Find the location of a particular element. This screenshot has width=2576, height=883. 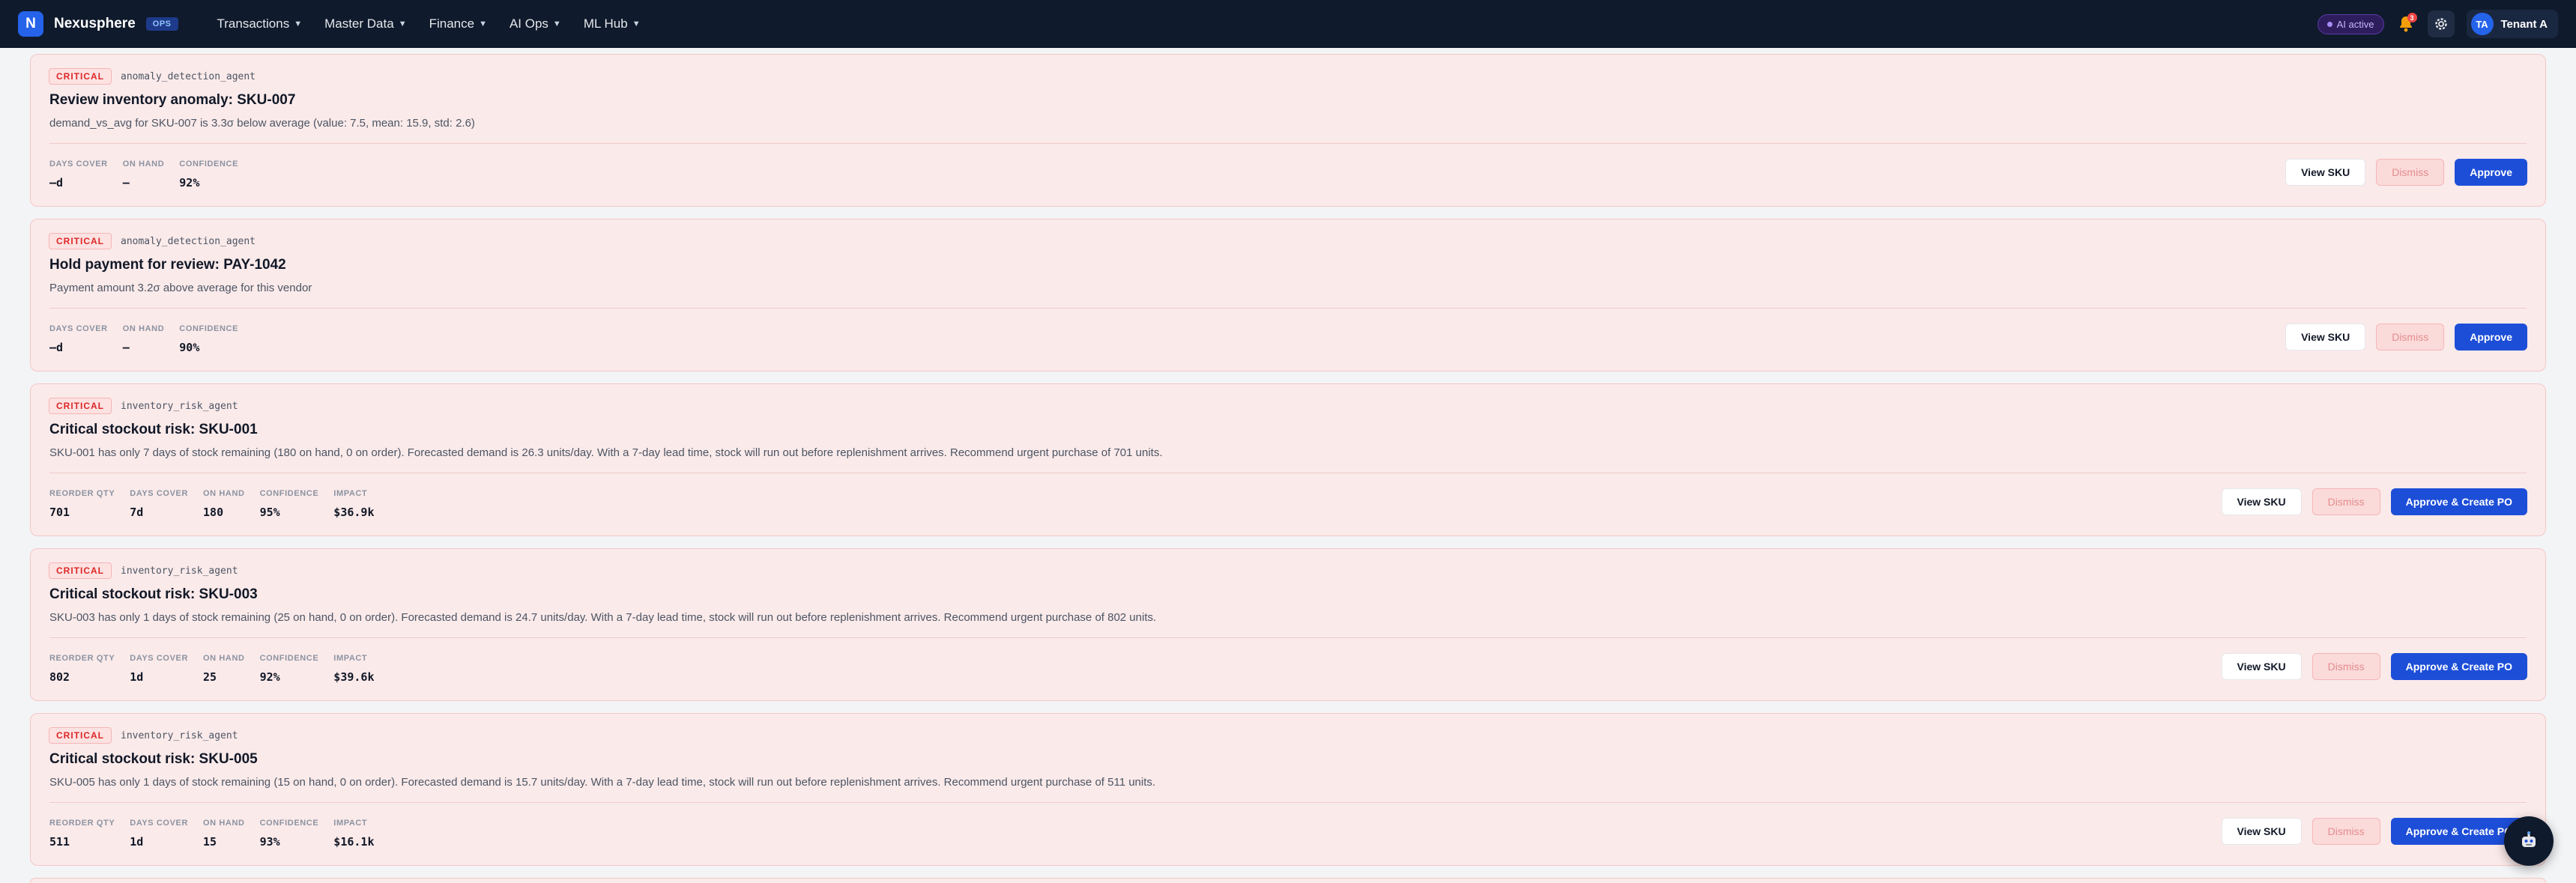

settings-button is located at coordinates (2441, 23).